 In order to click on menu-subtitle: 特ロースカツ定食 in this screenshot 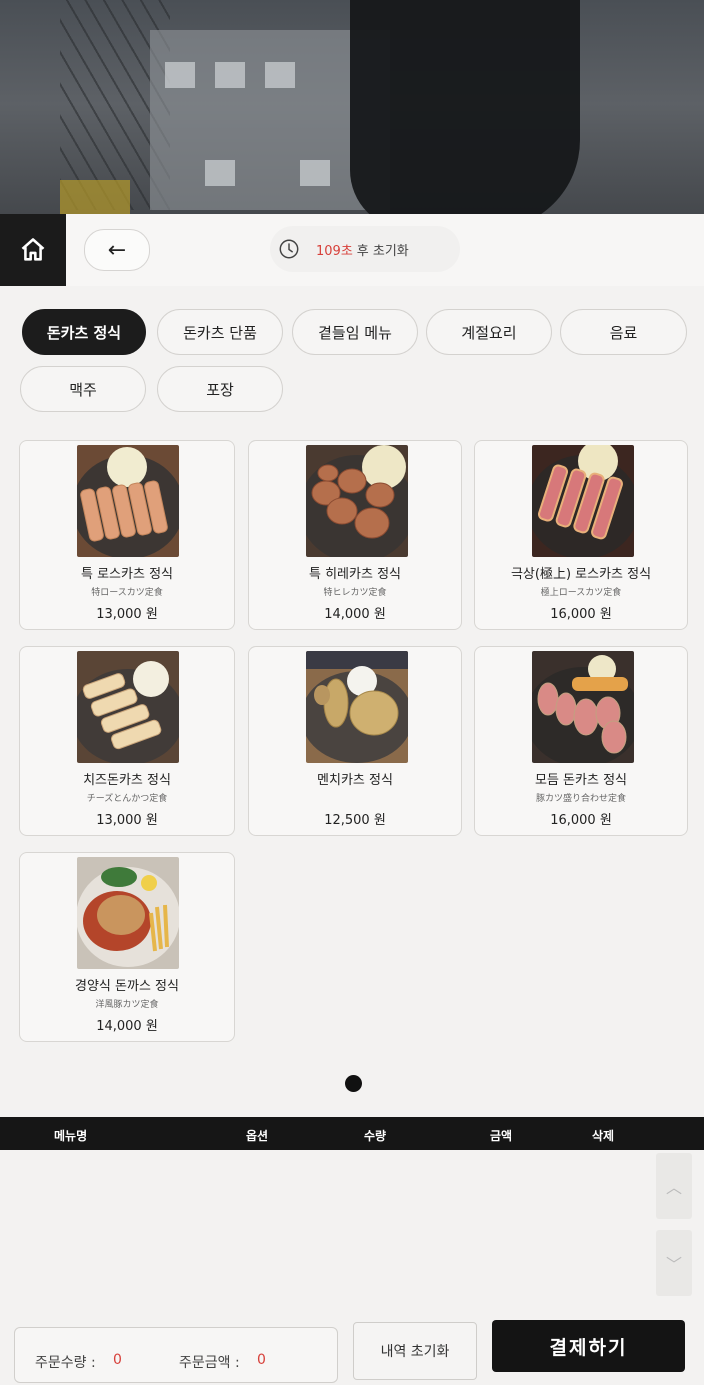, I will do `click(127, 593)`.